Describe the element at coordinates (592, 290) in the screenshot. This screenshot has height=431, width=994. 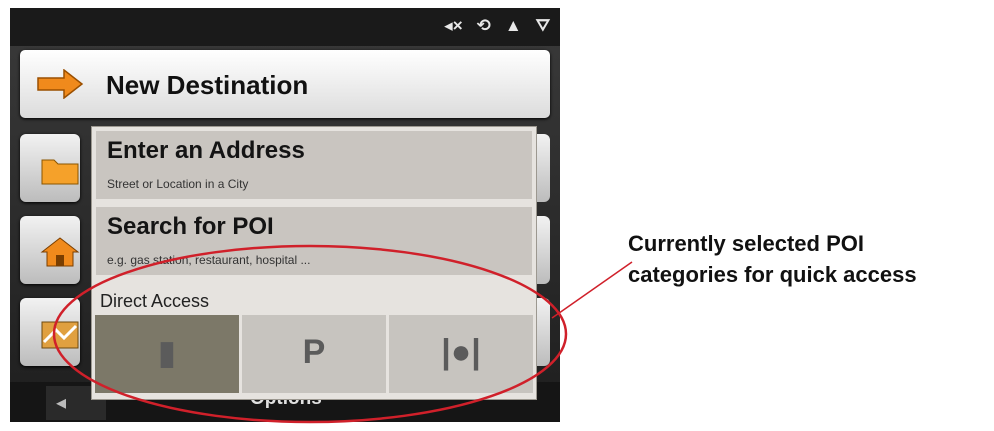
I see `callout-leader-line` at that location.